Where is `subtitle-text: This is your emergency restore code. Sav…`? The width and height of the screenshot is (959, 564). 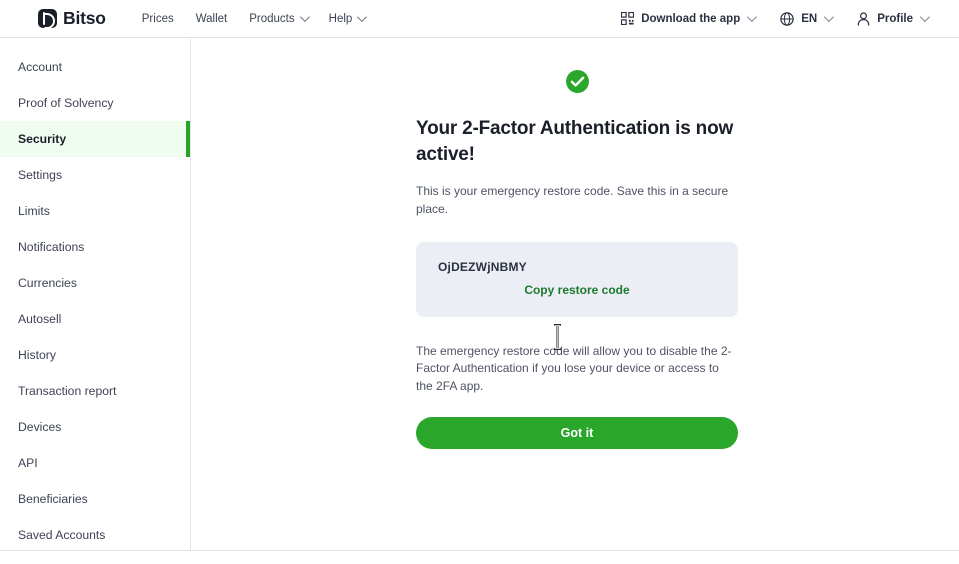 subtitle-text: This is your emergency restore code. Sav… is located at coordinates (572, 200).